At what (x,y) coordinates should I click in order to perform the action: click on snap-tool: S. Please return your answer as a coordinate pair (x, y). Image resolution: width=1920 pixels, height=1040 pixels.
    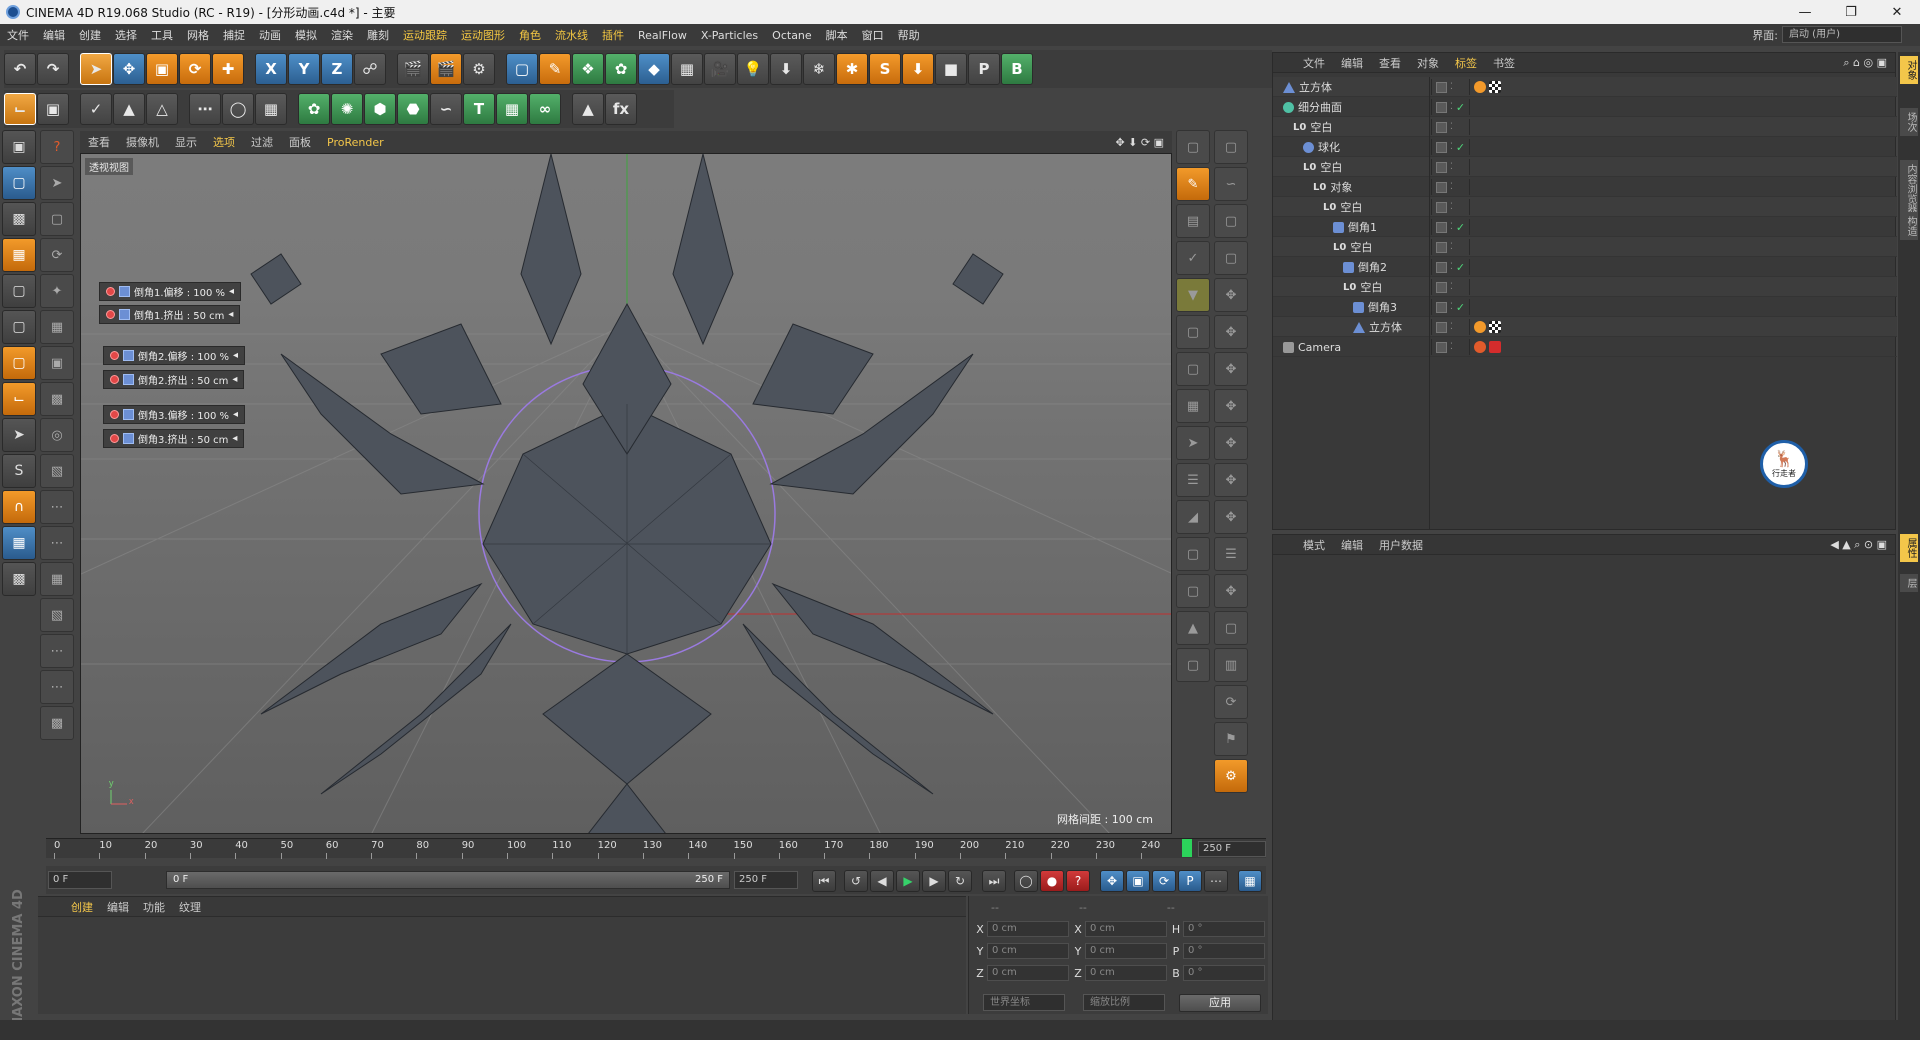
    Looking at the image, I should click on (19, 471).